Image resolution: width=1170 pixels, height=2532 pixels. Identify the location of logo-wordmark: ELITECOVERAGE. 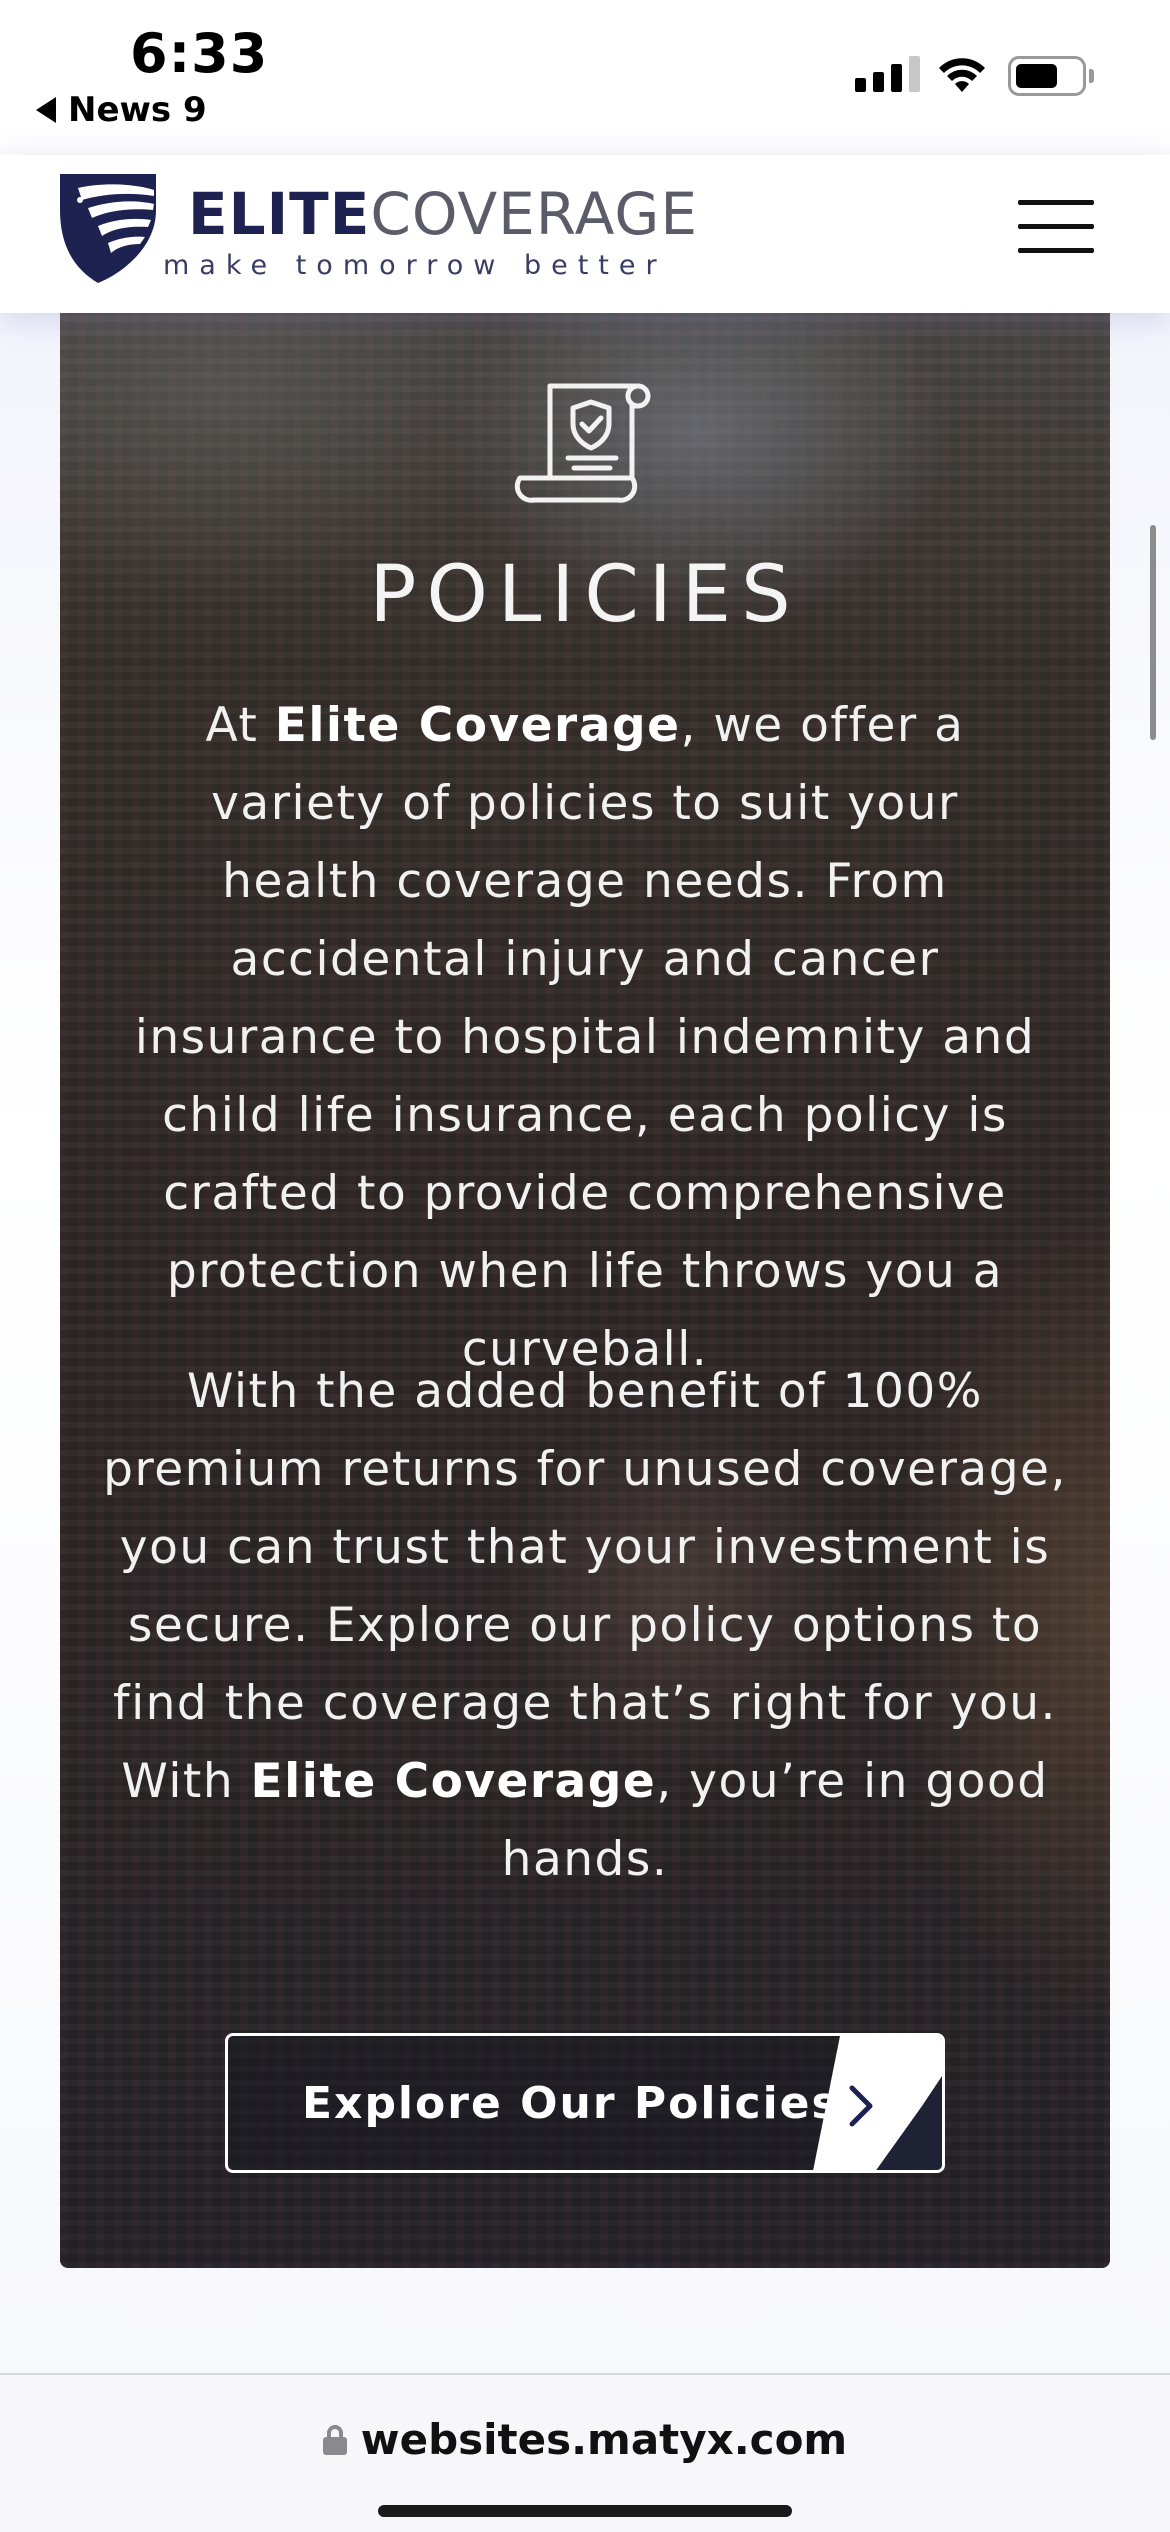
(443, 214).